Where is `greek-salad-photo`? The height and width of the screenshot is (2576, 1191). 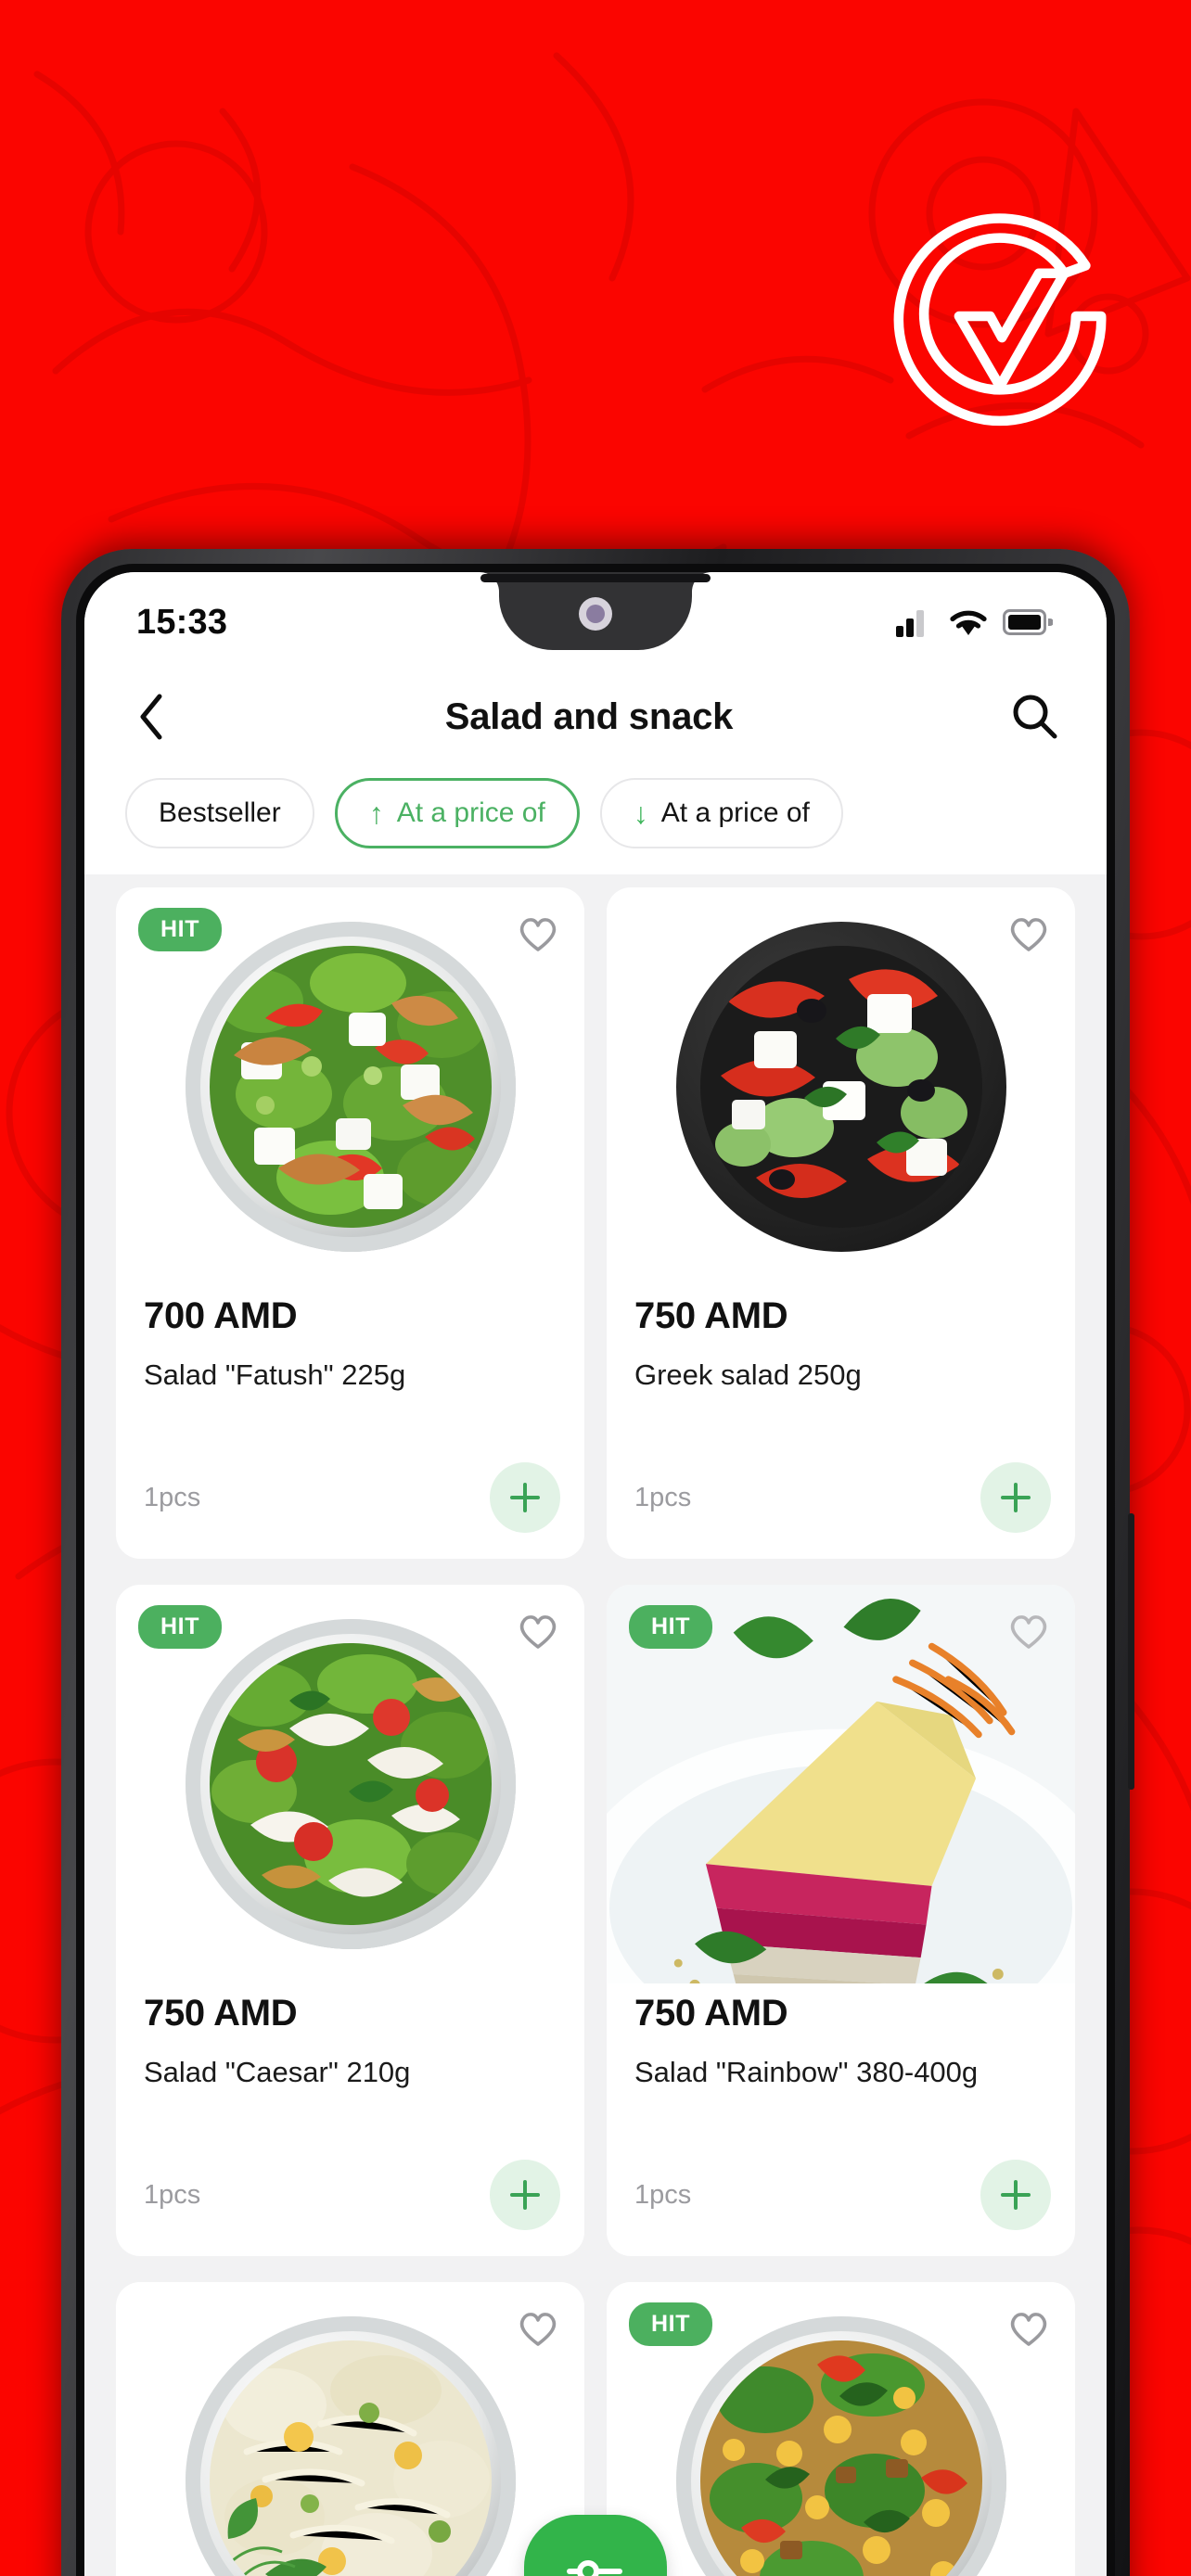 greek-salad-photo is located at coordinates (840, 1087).